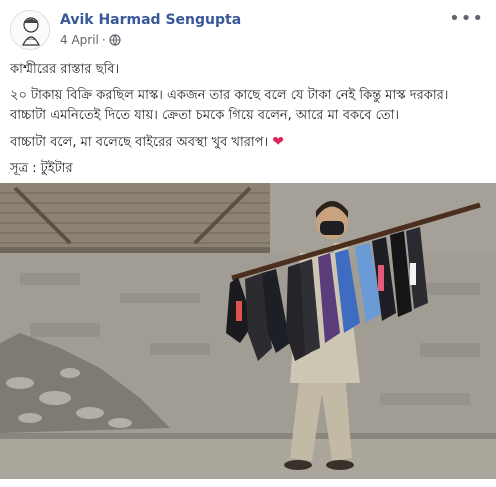  I want to click on post-date: 4 April, so click(79, 40).